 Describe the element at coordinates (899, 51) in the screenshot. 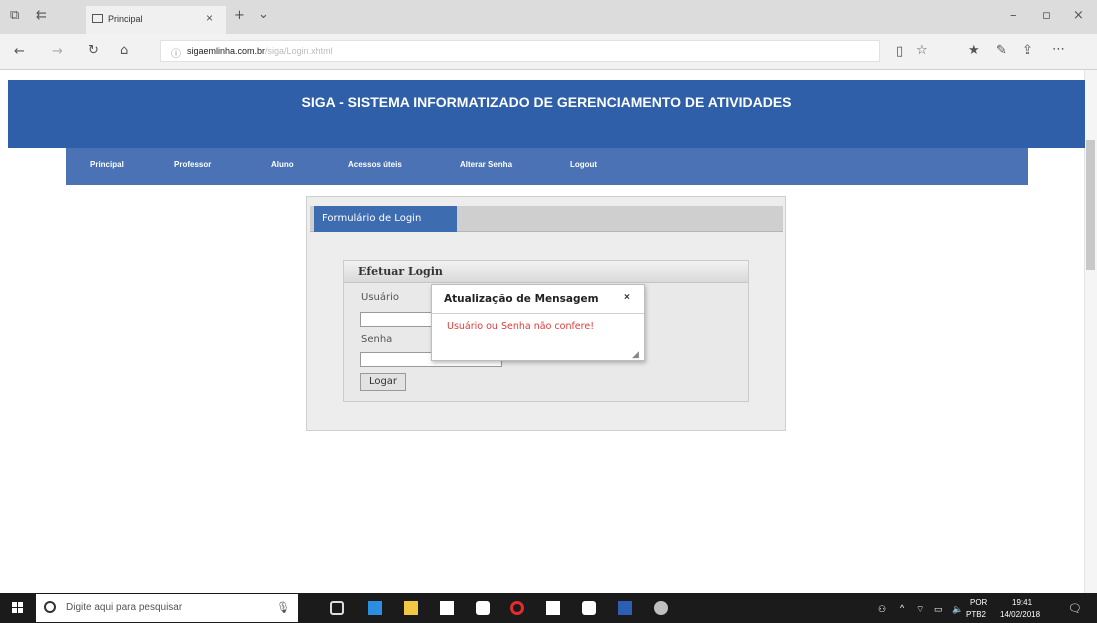

I see `reading-view-icon: ▯` at that location.